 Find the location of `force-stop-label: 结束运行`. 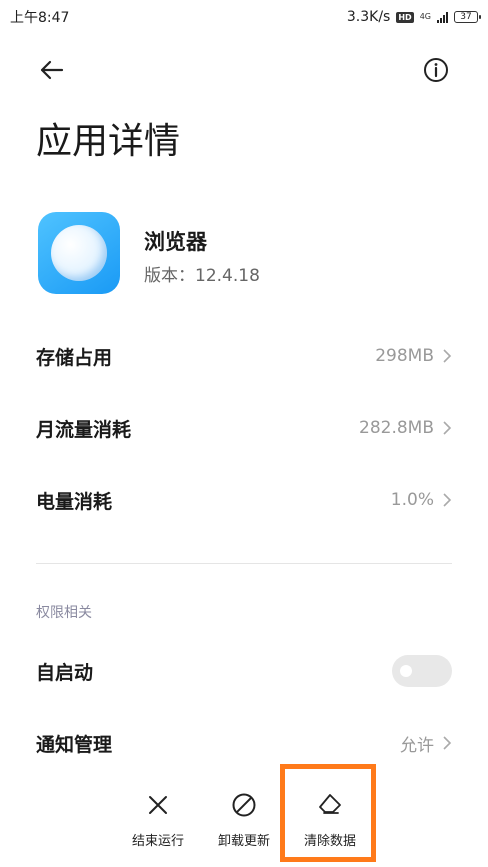

force-stop-label: 结束运行 is located at coordinates (157, 841).